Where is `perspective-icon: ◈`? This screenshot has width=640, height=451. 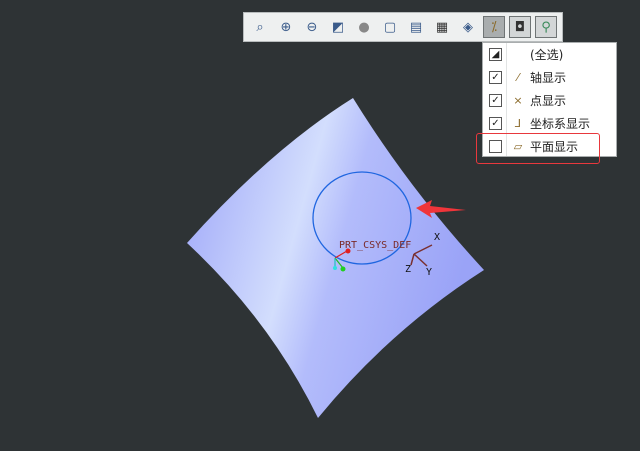 perspective-icon: ◈ is located at coordinates (468, 27).